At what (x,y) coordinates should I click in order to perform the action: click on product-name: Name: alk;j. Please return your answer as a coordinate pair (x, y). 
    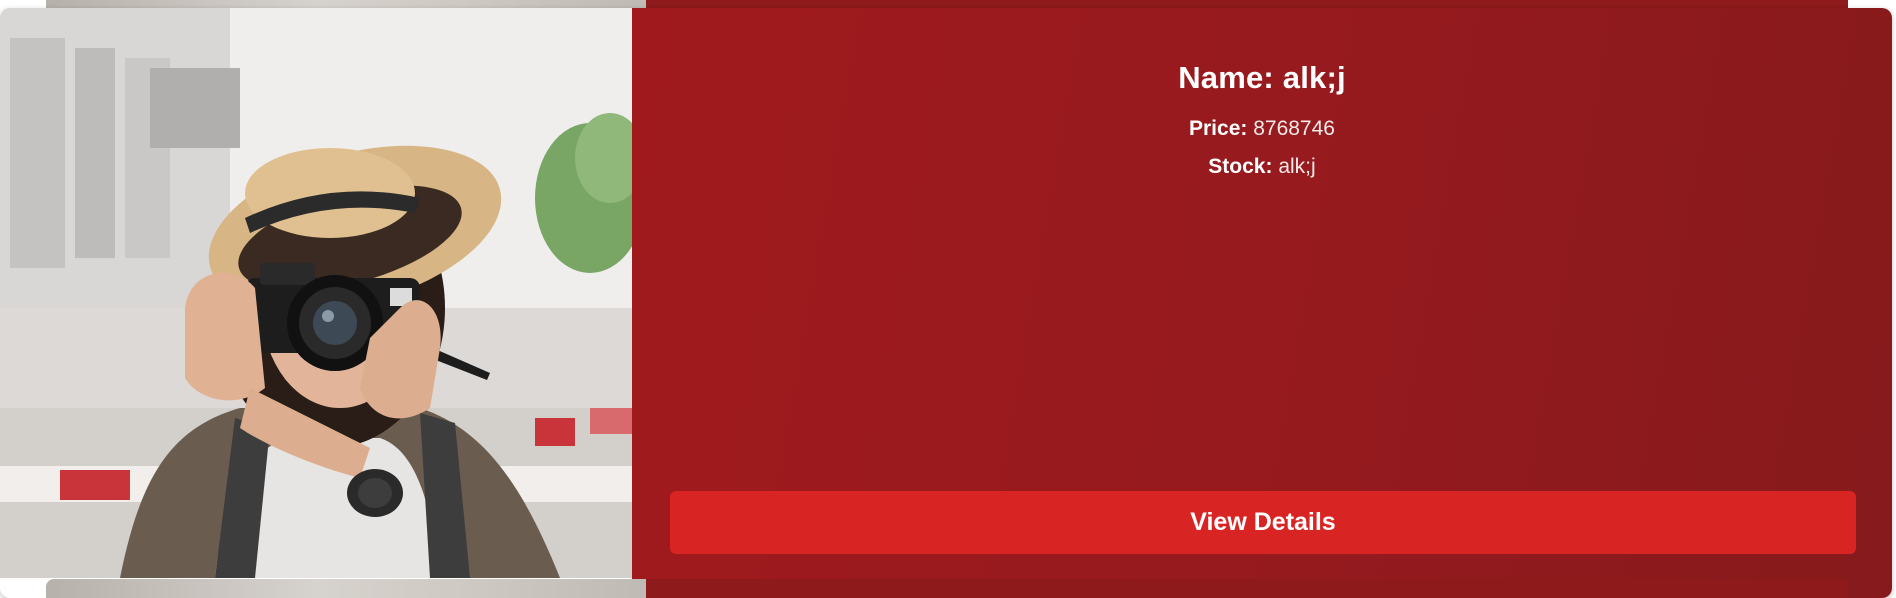
    Looking at the image, I should click on (1262, 78).